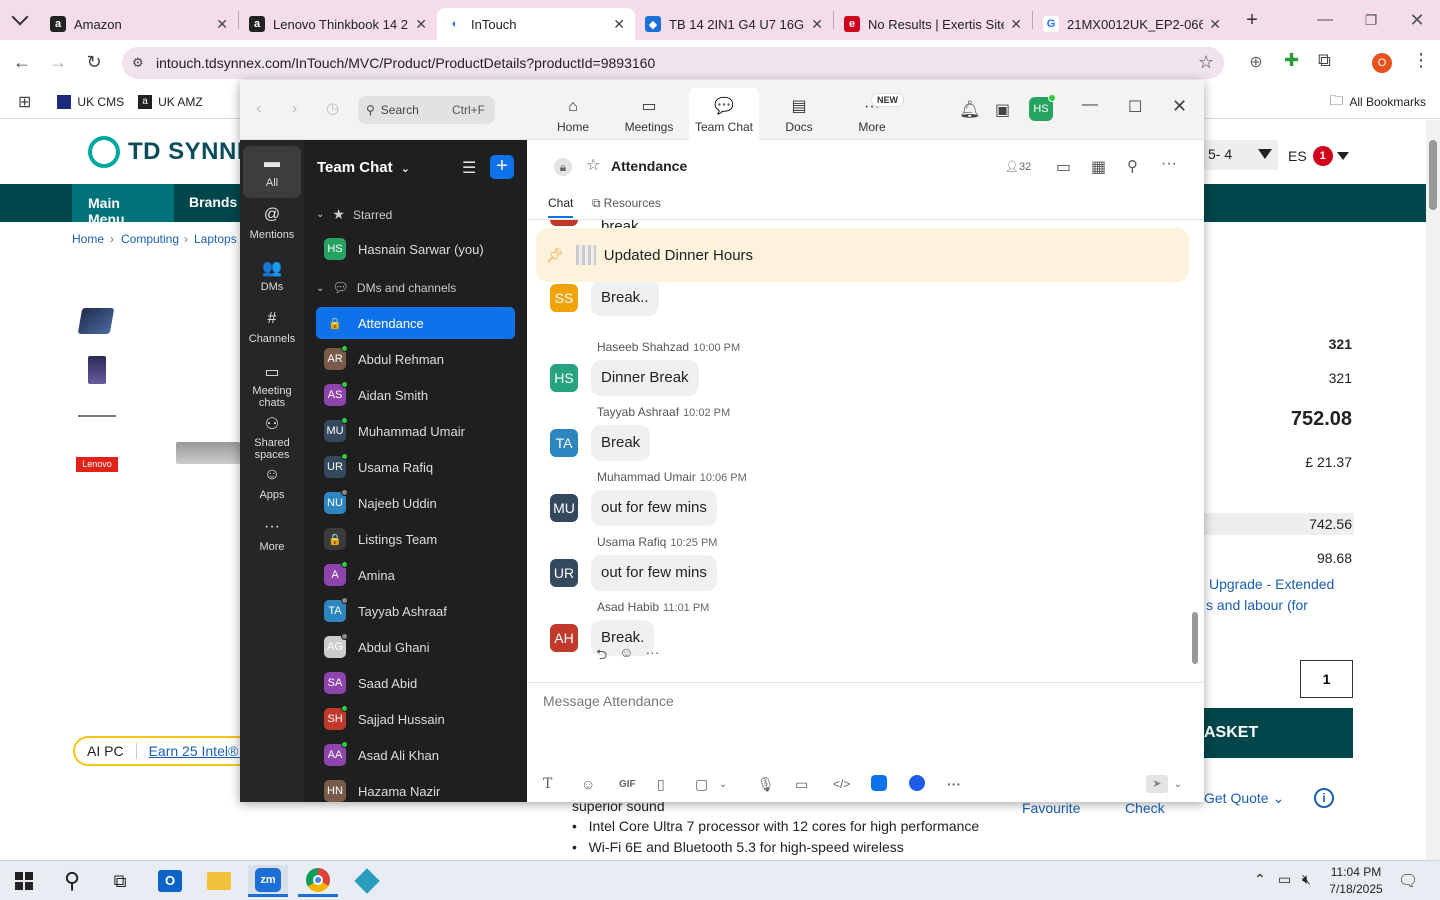 Image resolution: width=1440 pixels, height=900 pixels. I want to click on task-view-icon: ⧉, so click(120, 881).